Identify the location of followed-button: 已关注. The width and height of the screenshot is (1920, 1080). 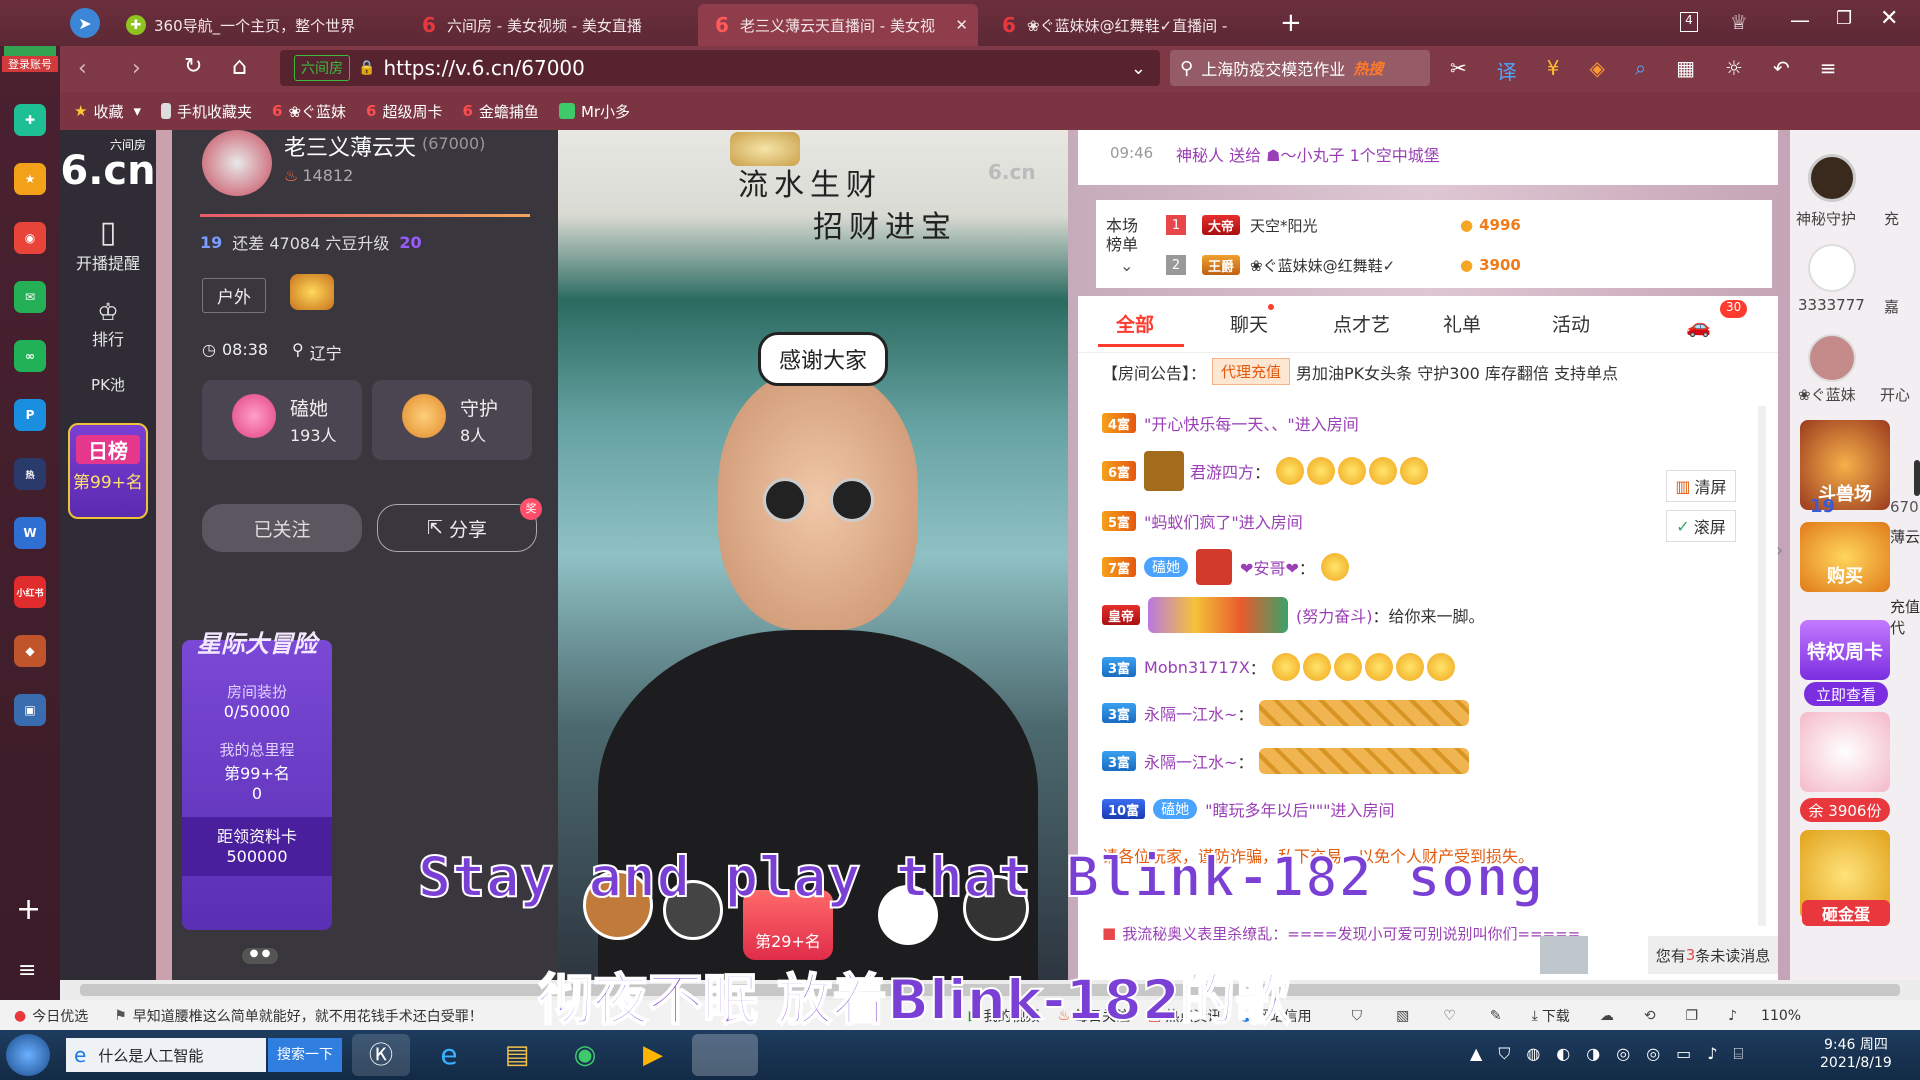
(282, 528).